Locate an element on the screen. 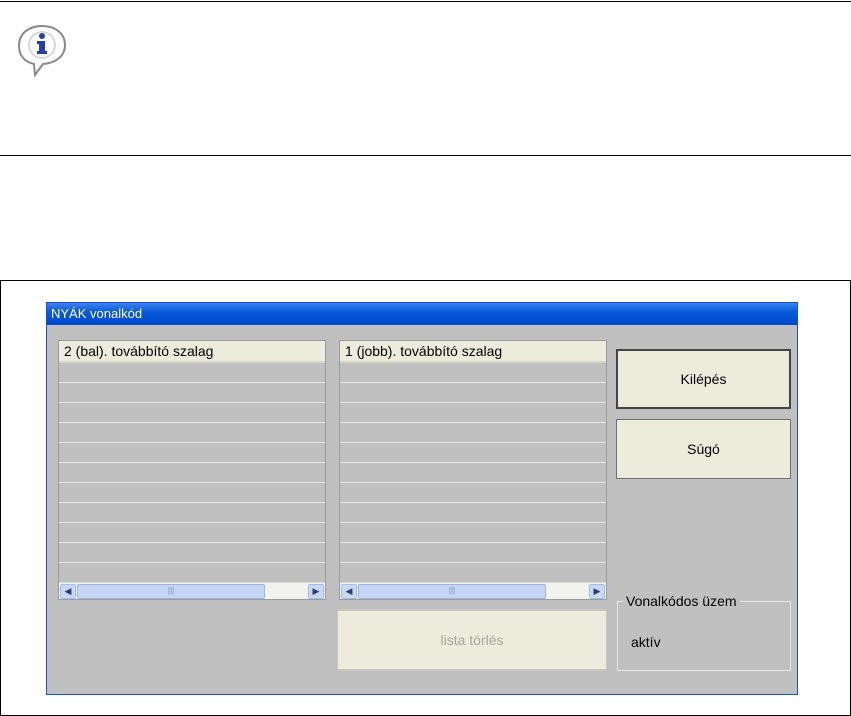 Image resolution: width=851 pixels, height=716 pixels. left-horizontal-scrollbar: ◀ ||| ▶ is located at coordinates (192, 590).